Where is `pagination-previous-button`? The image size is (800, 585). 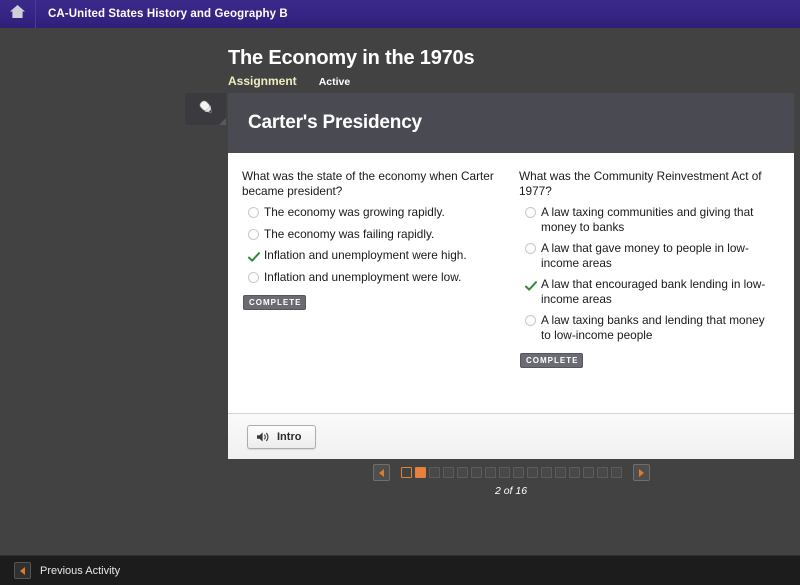 pagination-previous-button is located at coordinates (381, 472).